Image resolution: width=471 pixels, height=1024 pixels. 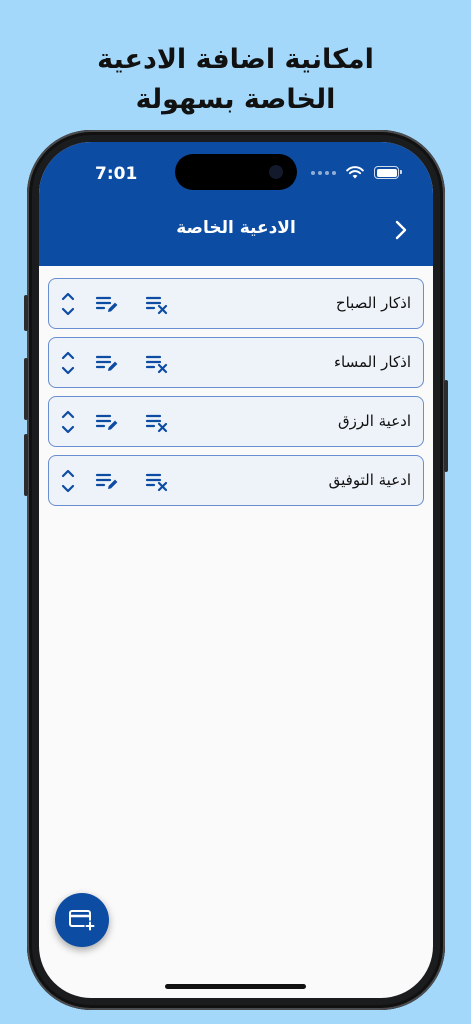 What do you see at coordinates (235, 80) in the screenshot?
I see `promo-headline: امكانية اضافة الادعية الخاصة بسهولة` at bounding box center [235, 80].